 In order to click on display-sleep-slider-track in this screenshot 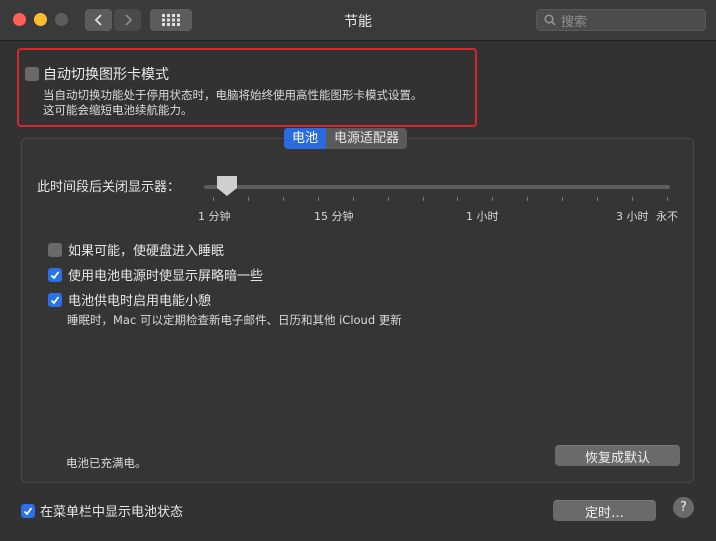, I will do `click(437, 187)`.